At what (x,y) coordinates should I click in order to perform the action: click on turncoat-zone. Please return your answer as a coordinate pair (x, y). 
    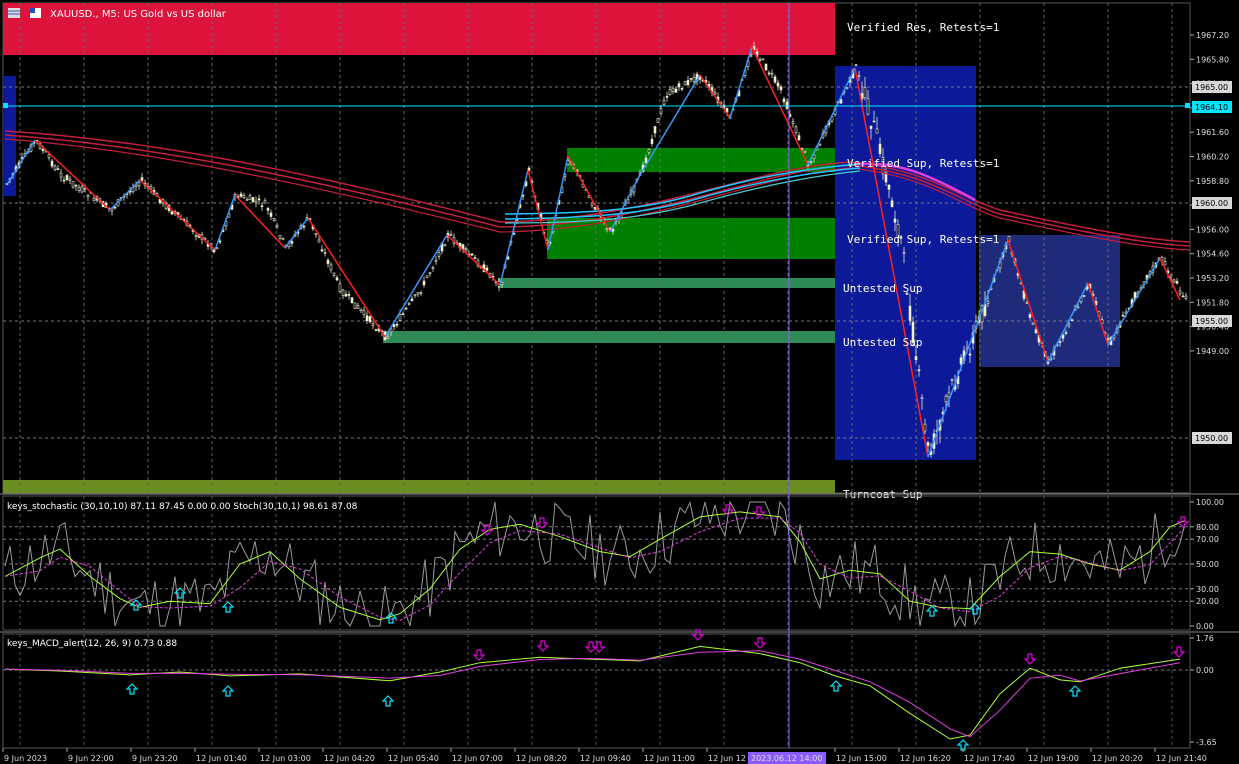
    Looking at the image, I should click on (419, 486).